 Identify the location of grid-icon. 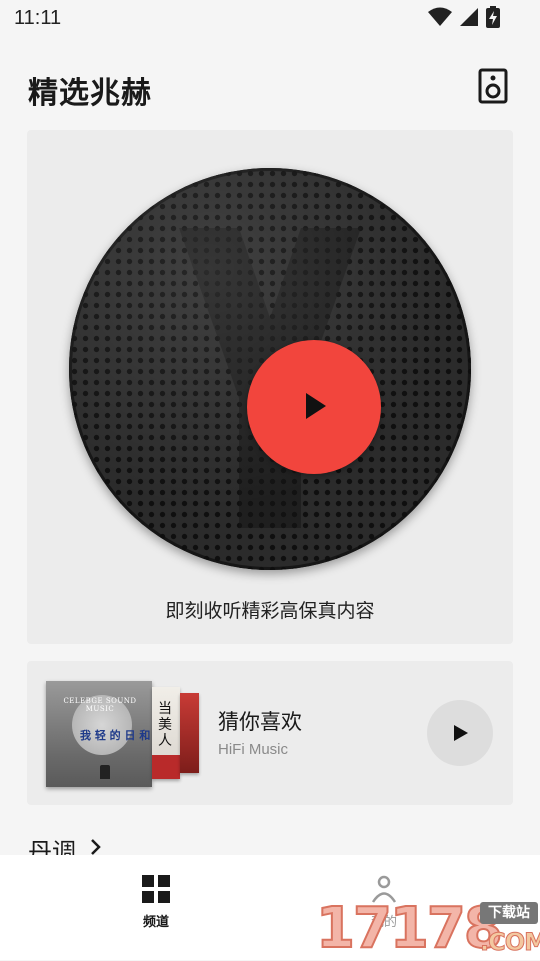
(156, 889).